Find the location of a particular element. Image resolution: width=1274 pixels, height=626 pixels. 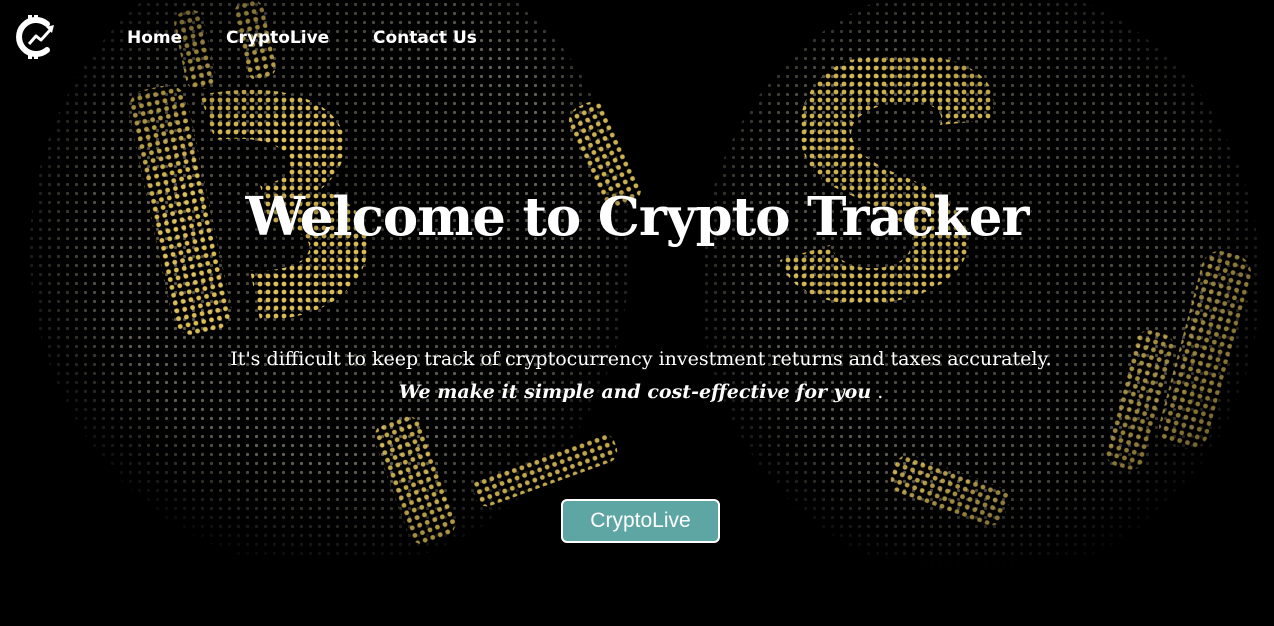

hero-title: Welcome to Crypto Tracker is located at coordinates (637, 217).